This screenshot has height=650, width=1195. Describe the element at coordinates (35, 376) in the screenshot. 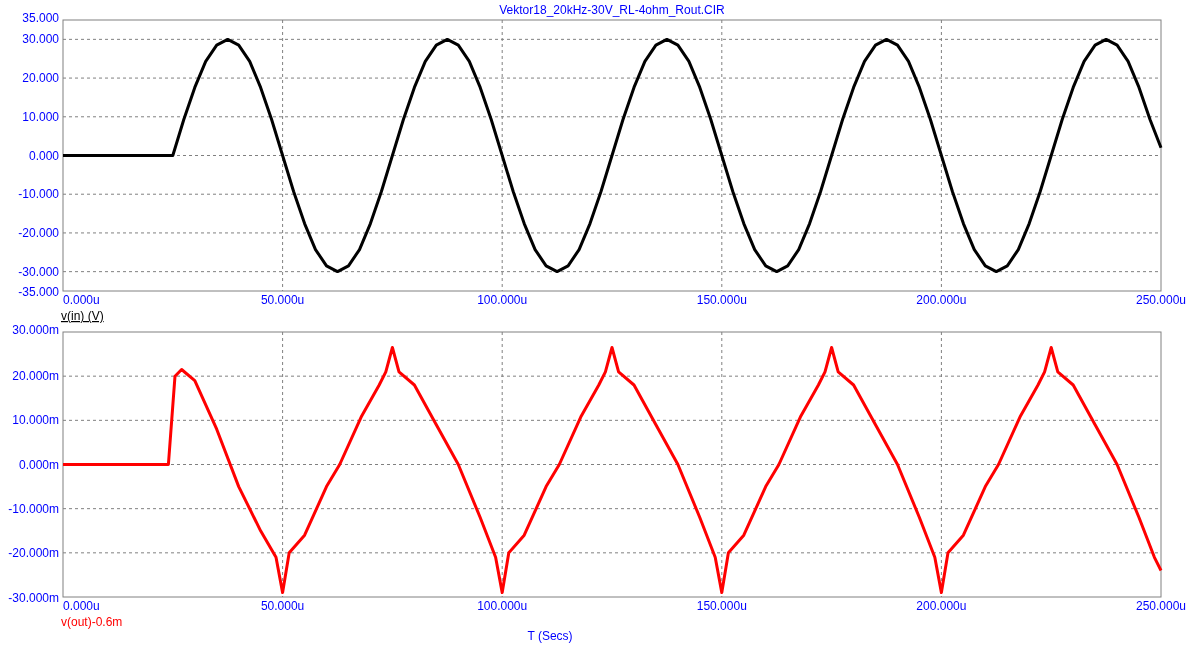

I see `axis-tick-label: 20.000m` at that location.